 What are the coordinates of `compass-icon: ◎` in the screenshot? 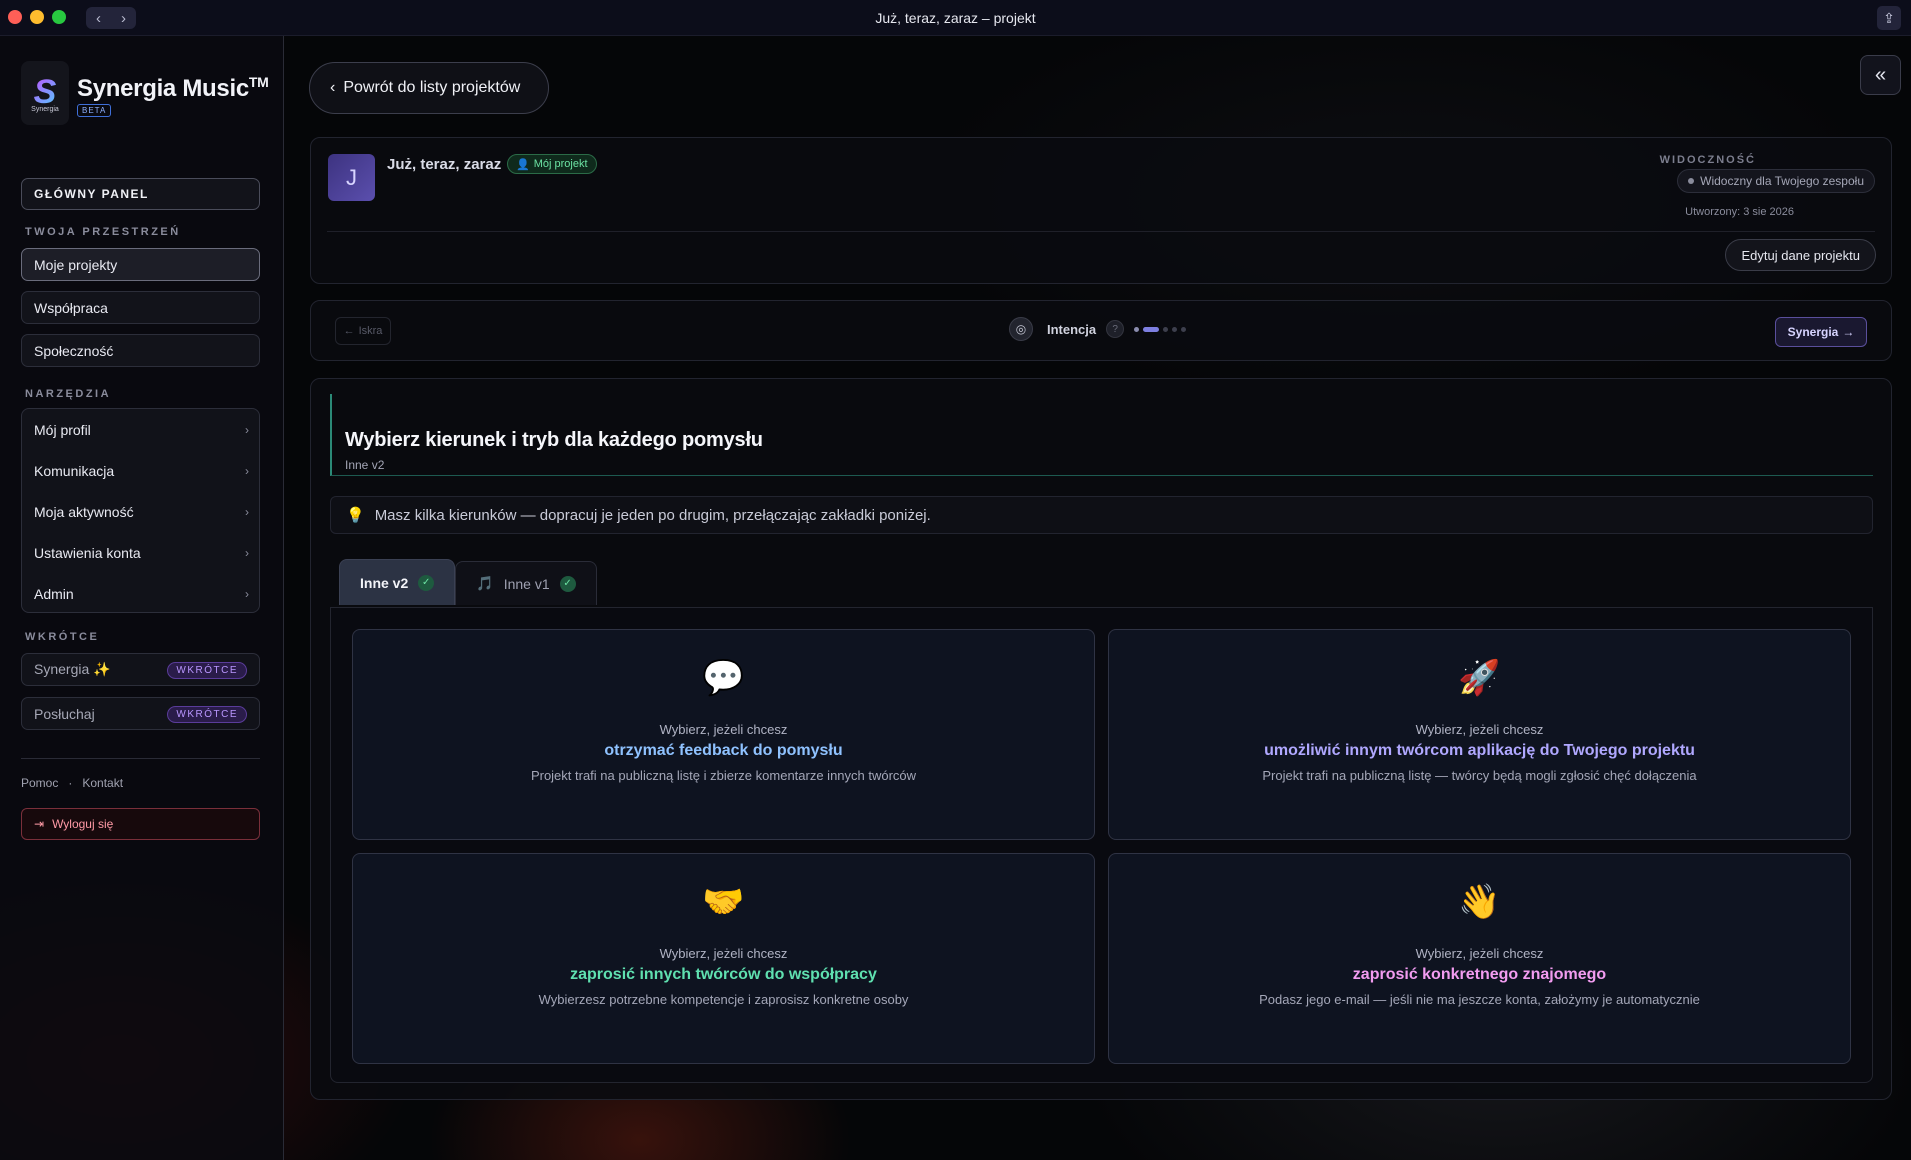 It's located at (1021, 329).